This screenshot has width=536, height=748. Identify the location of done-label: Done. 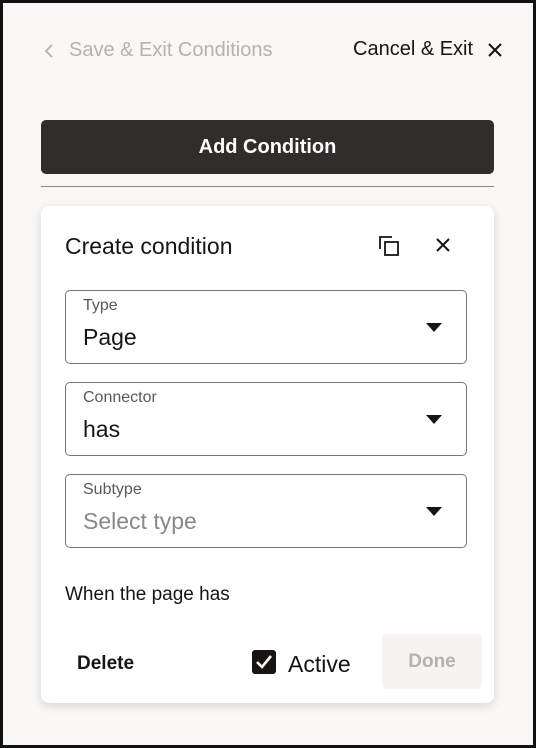
(432, 661).